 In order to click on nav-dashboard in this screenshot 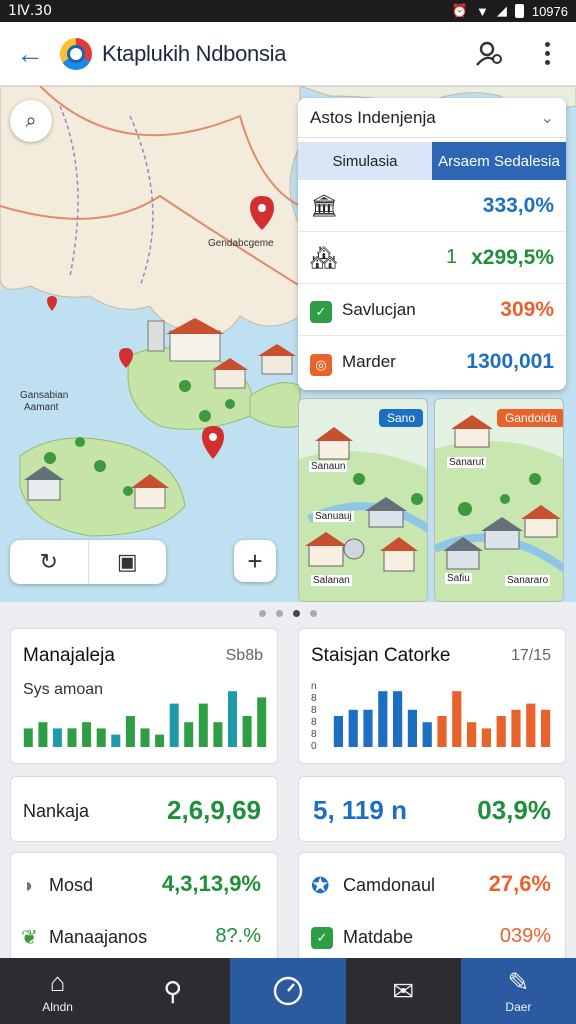, I will do `click(288, 991)`.